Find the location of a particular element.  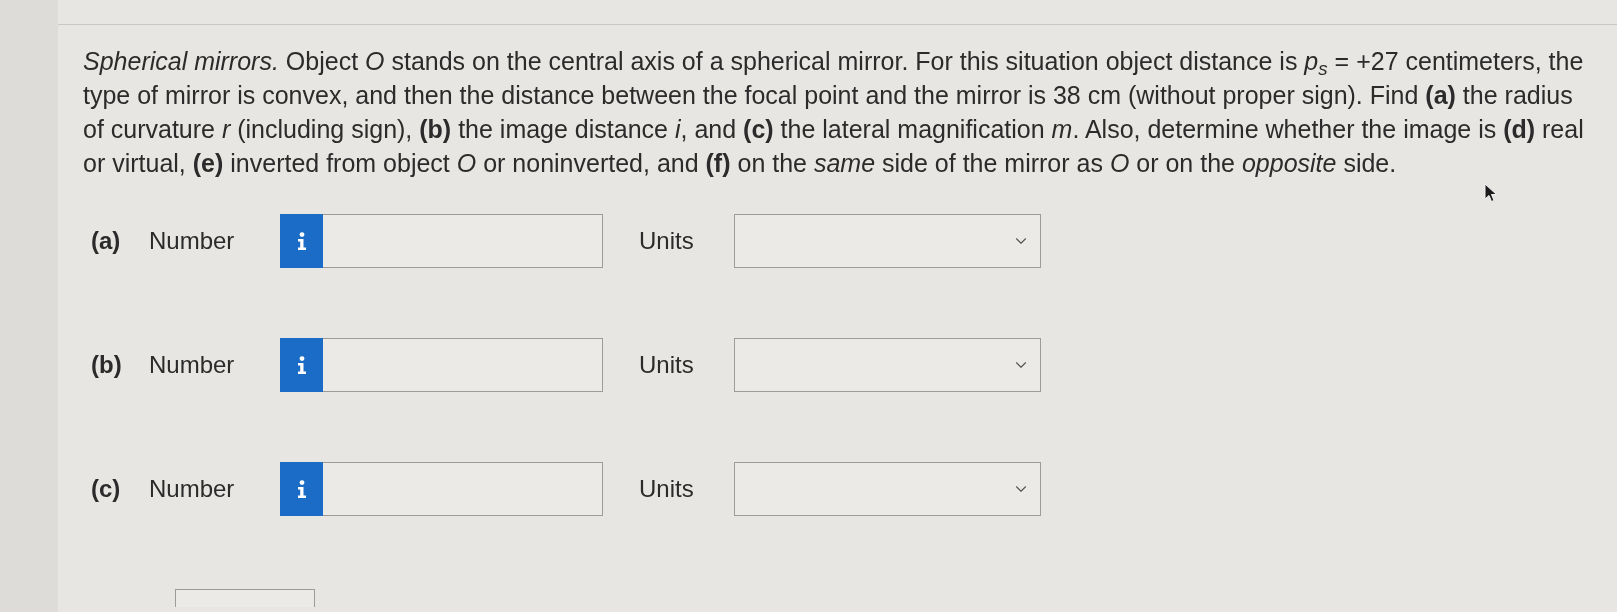

part-label: (a) is located at coordinates (106, 241).